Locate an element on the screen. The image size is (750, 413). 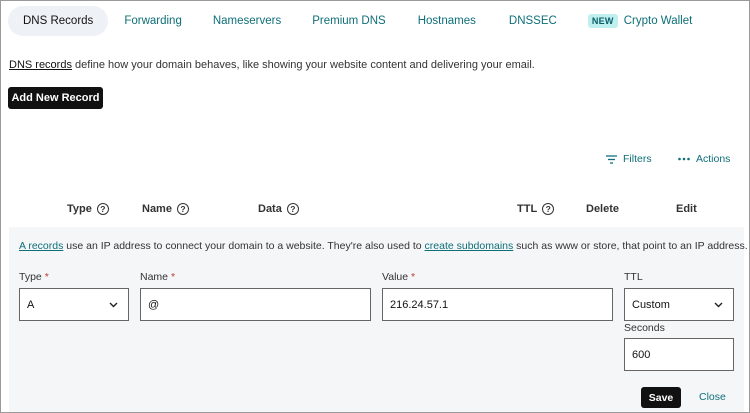
value-input: 216.24.57.1 is located at coordinates (497, 304).